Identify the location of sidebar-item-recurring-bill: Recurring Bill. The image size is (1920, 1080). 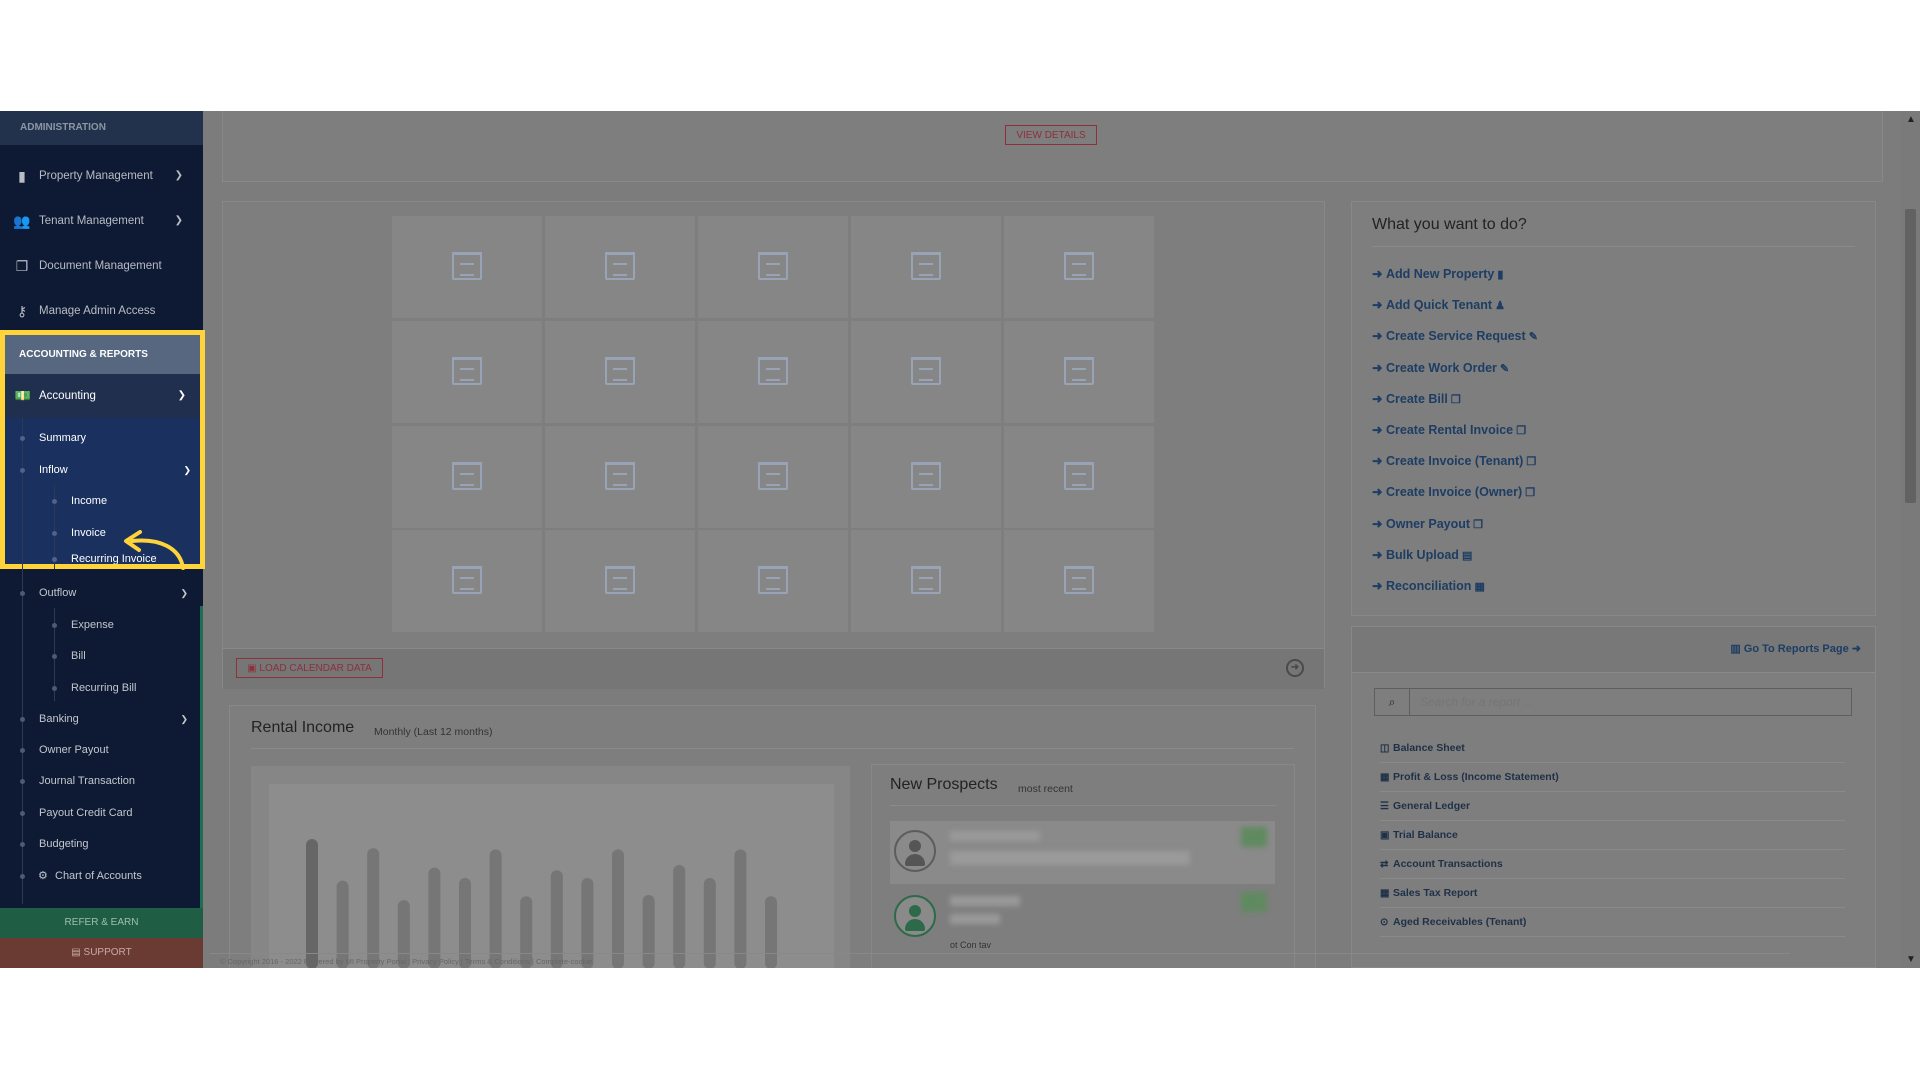
(101, 688).